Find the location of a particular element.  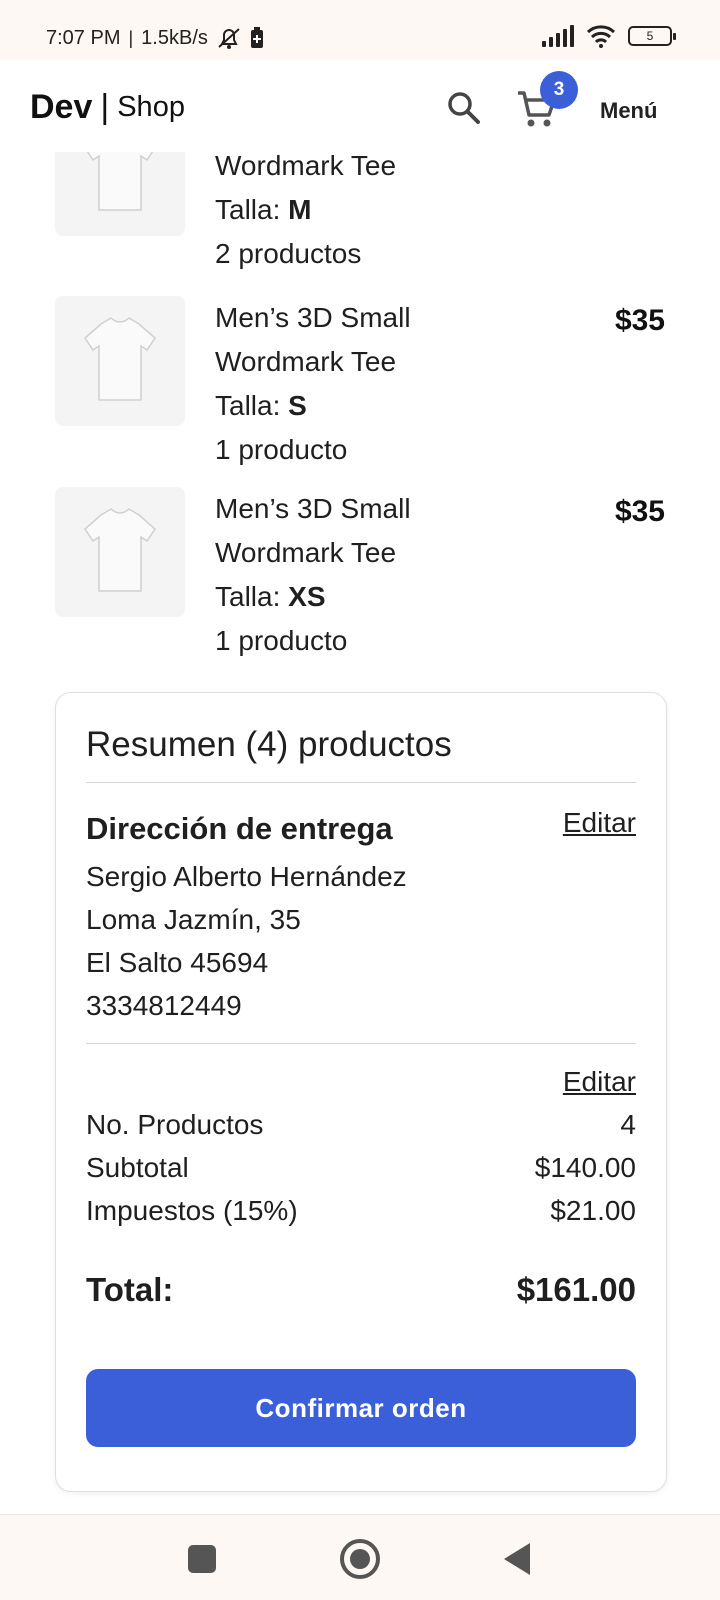

tax-value: $21.00 is located at coordinates (593, 1210).